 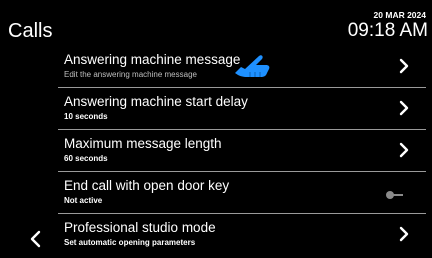 What do you see at coordinates (156, 101) in the screenshot?
I see `setting-label: Answering machine start delay` at bounding box center [156, 101].